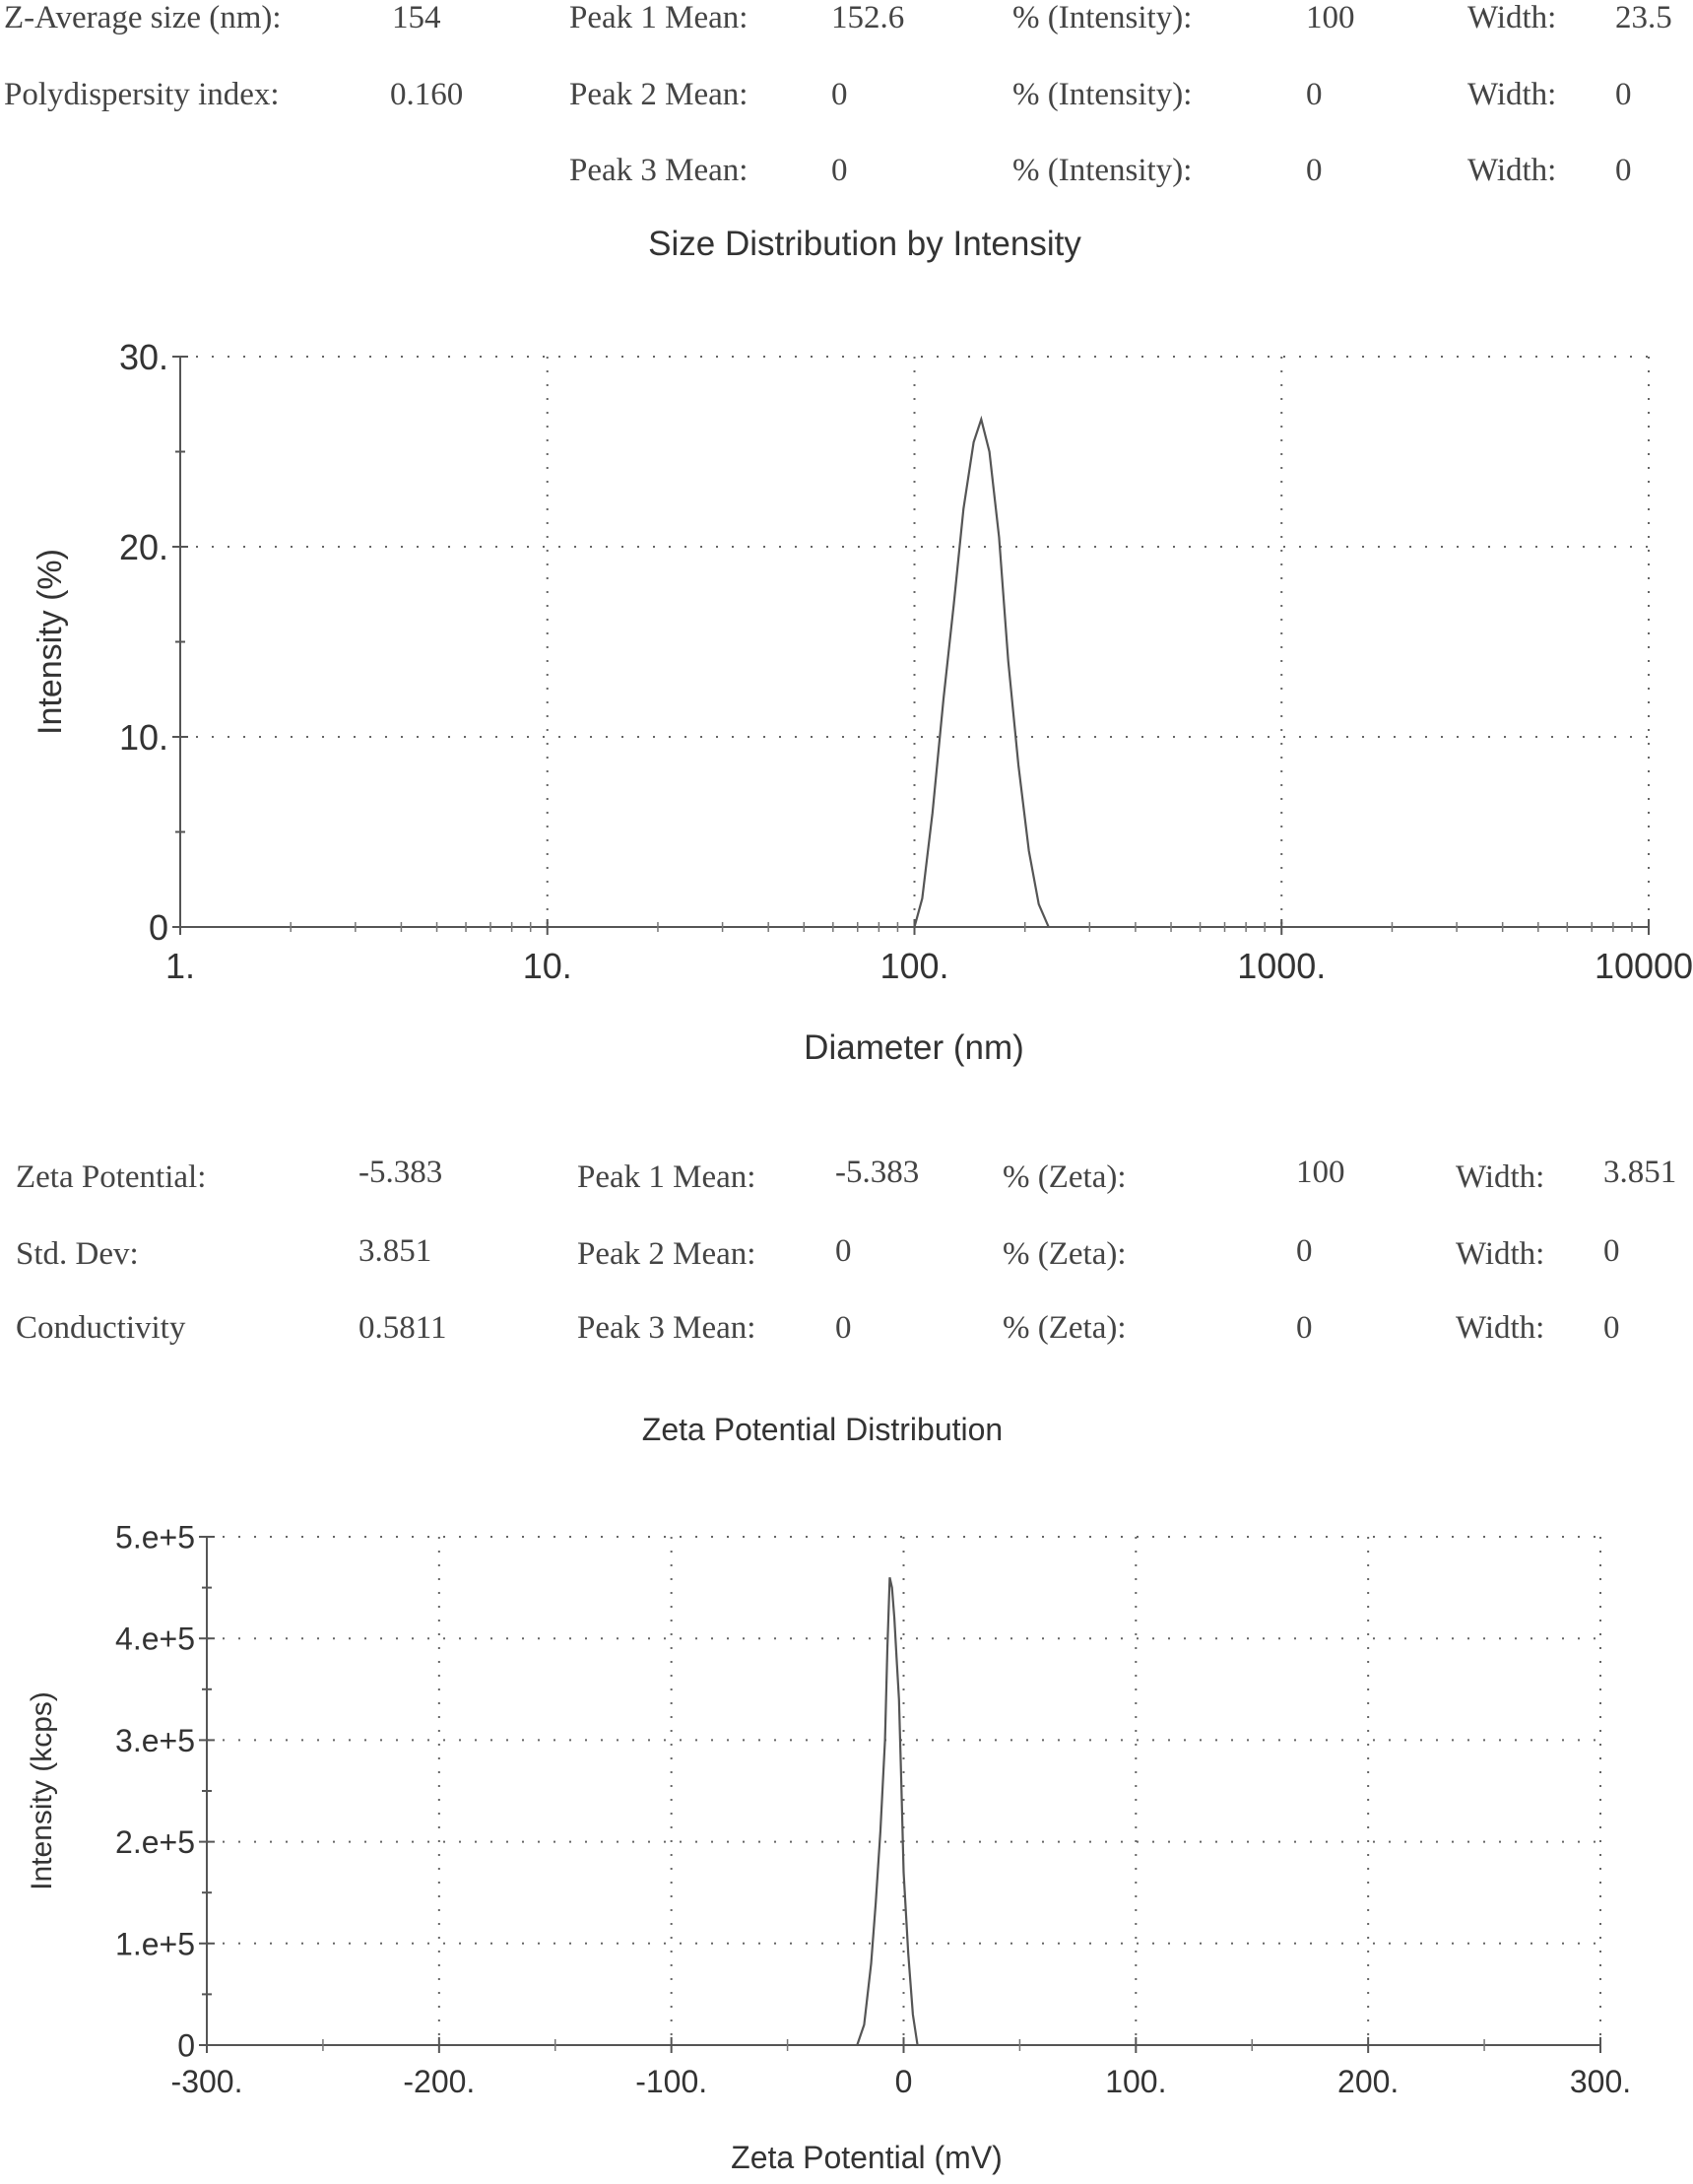 The height and width of the screenshot is (2184, 1693). I want to click on y-tick-label: 10., so click(143, 737).